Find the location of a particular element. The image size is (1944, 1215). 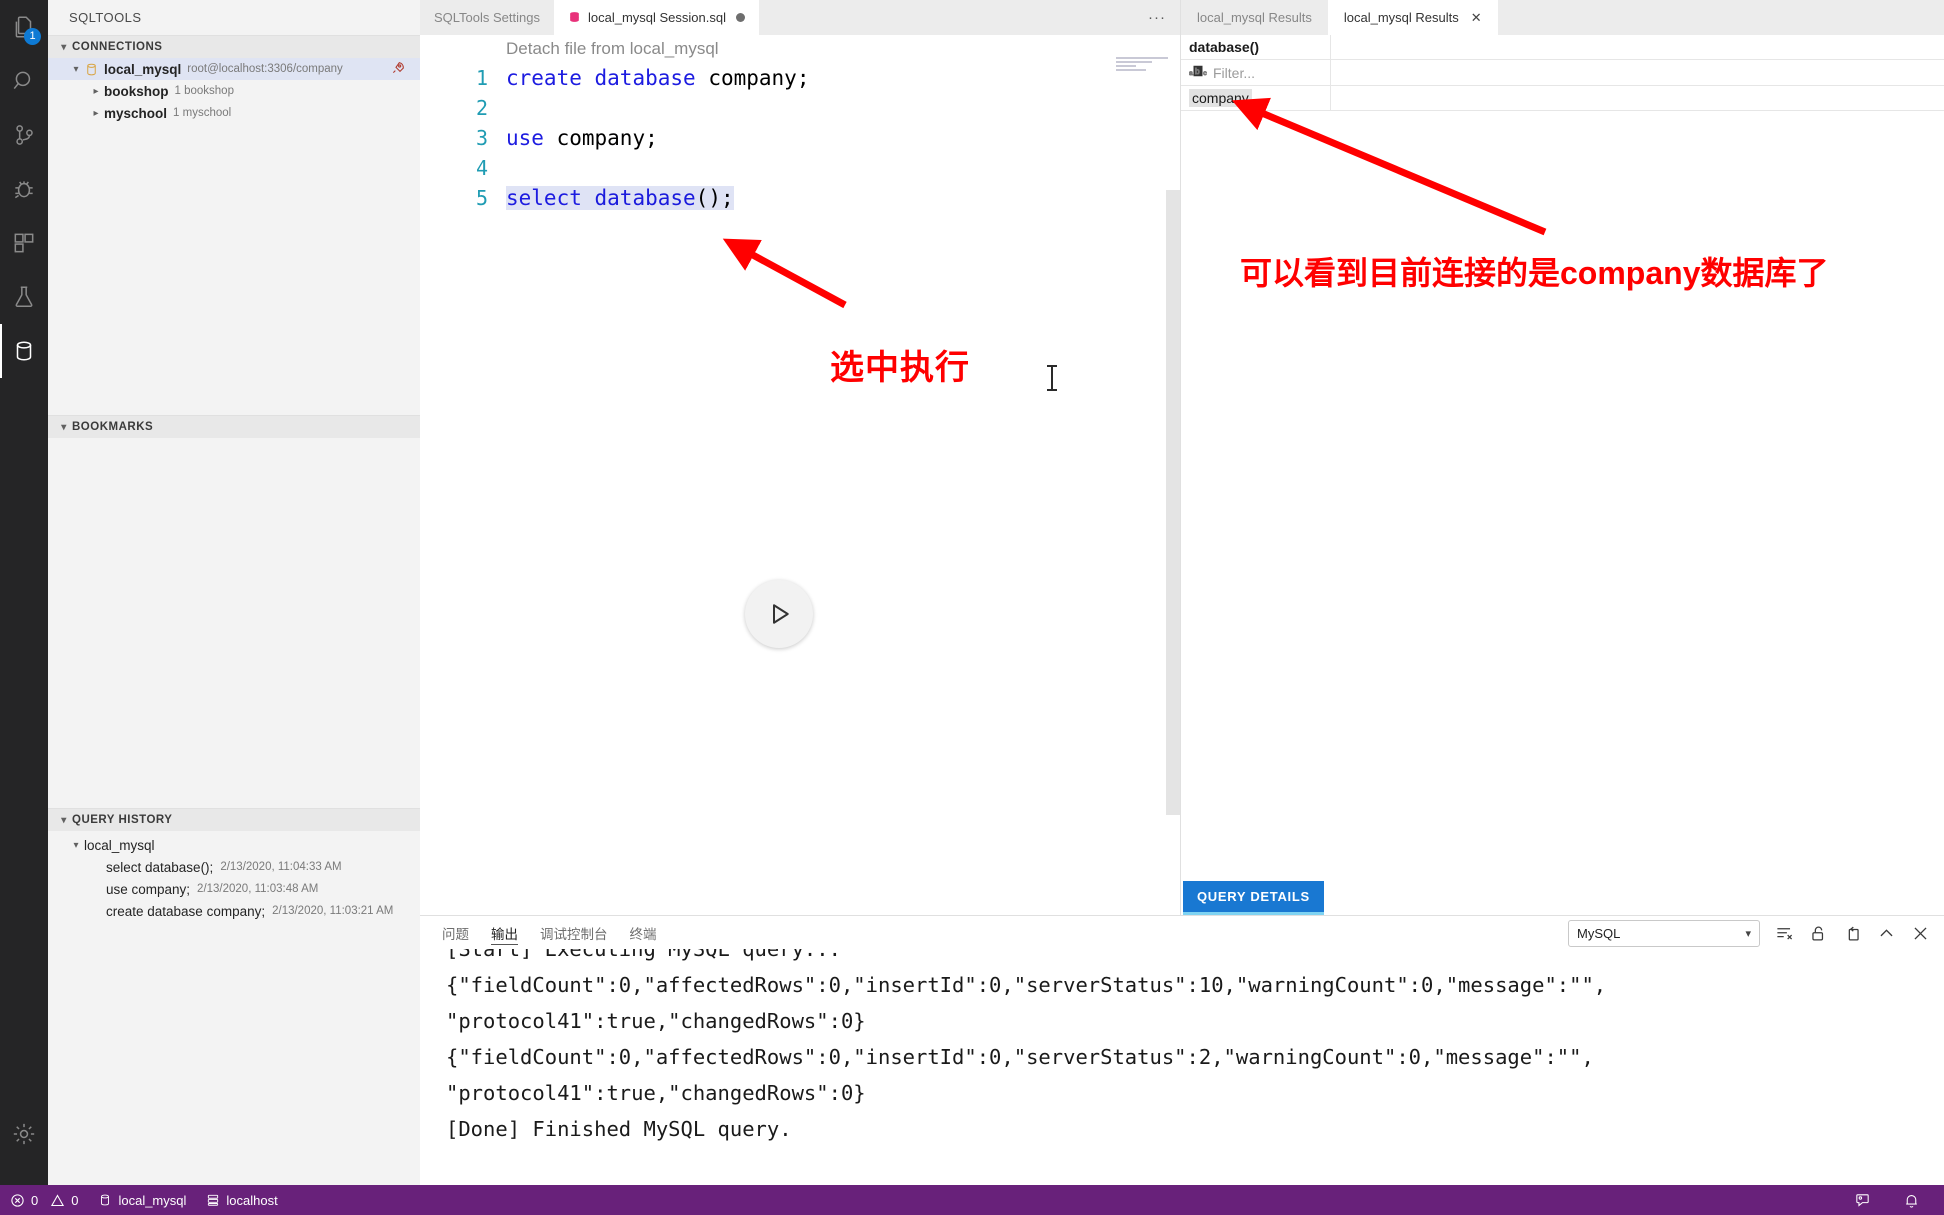

close-icon is located at coordinates (1920, 934).